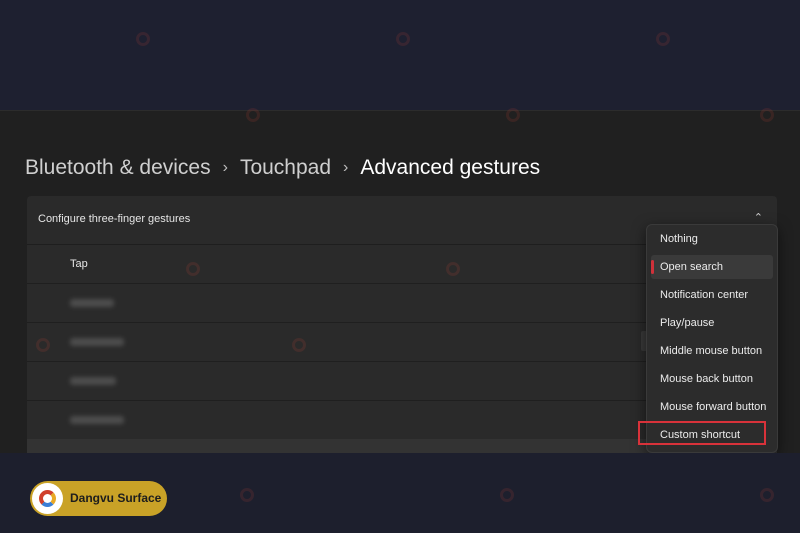  Describe the element at coordinates (118, 168) in the screenshot. I see `breadcrumb-item-bluetooth-devices: Bluetooth & devices` at that location.